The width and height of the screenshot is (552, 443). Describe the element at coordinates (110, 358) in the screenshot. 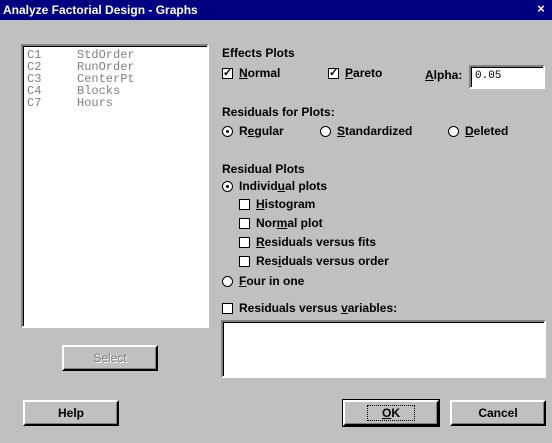

I see `select-button: Select` at that location.